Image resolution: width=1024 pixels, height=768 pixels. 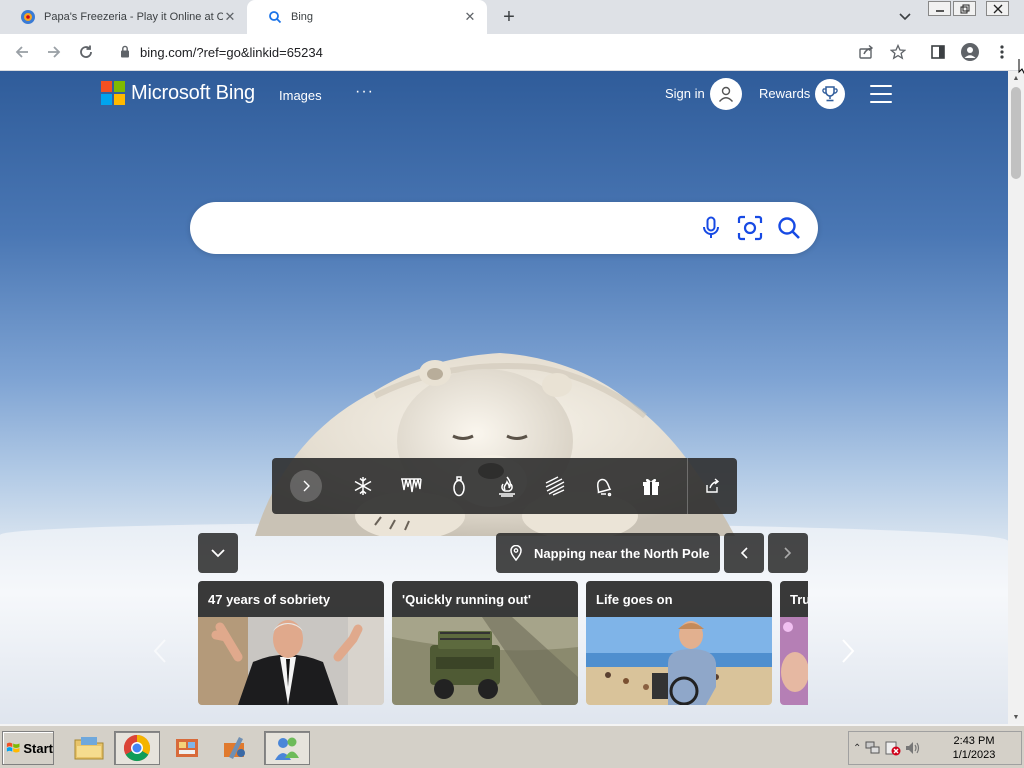 I want to click on brand-name: Microsoft Bing, so click(x=193, y=92).